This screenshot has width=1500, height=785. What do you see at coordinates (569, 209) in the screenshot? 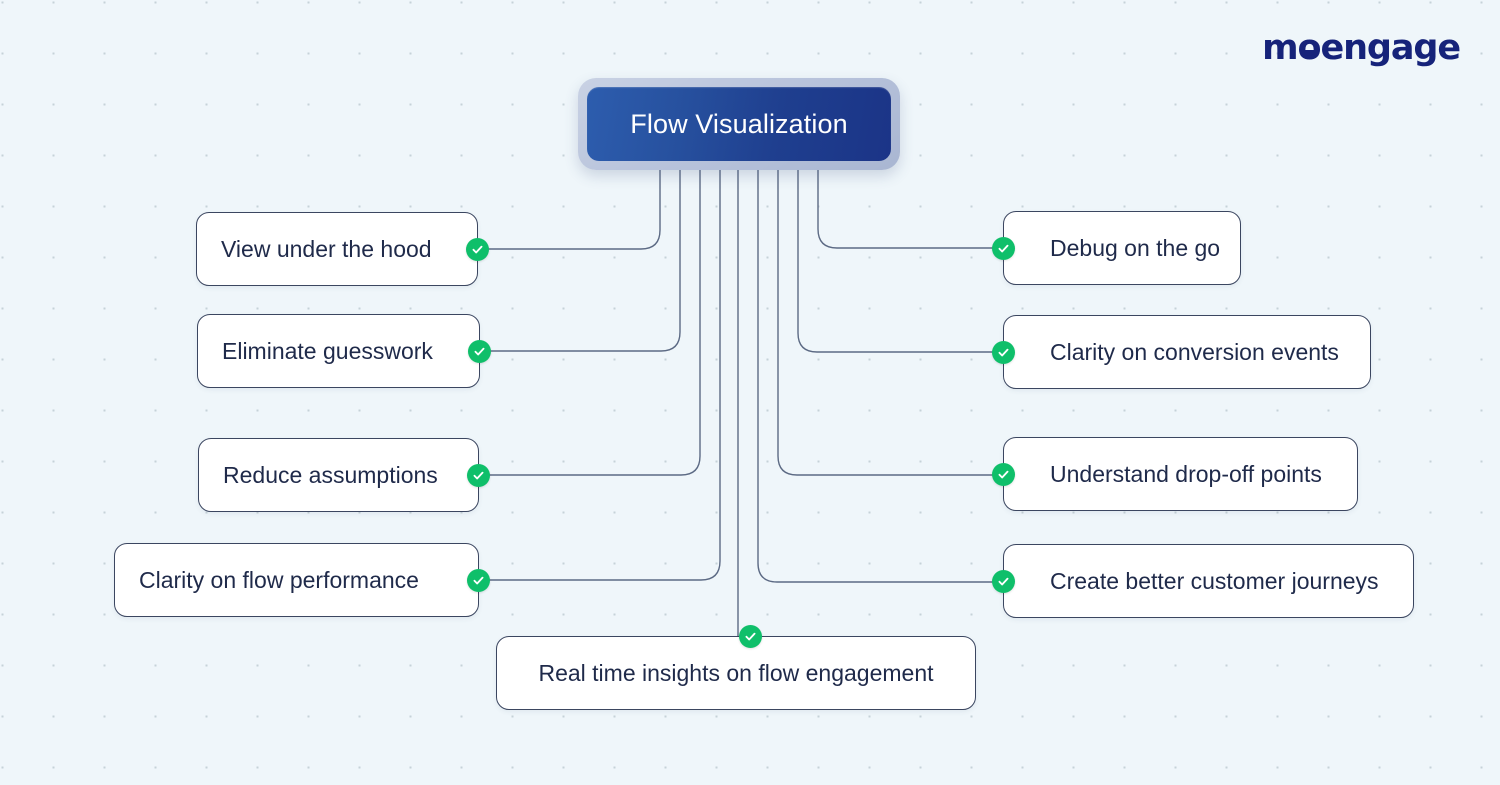
I see `wire-view-under-the-hood` at bounding box center [569, 209].